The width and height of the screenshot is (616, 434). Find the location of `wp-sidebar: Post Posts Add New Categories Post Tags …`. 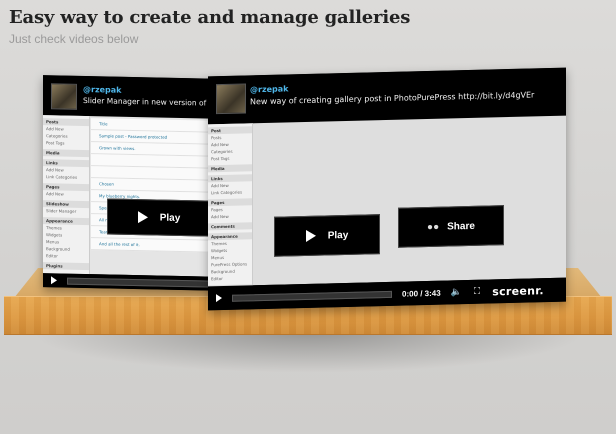

wp-sidebar: Post Posts Add New Categories Post Tags … is located at coordinates (230, 208).